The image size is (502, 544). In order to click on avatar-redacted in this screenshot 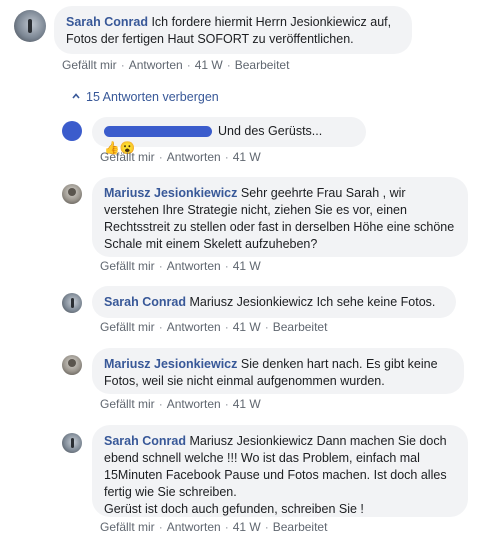, I will do `click(72, 131)`.